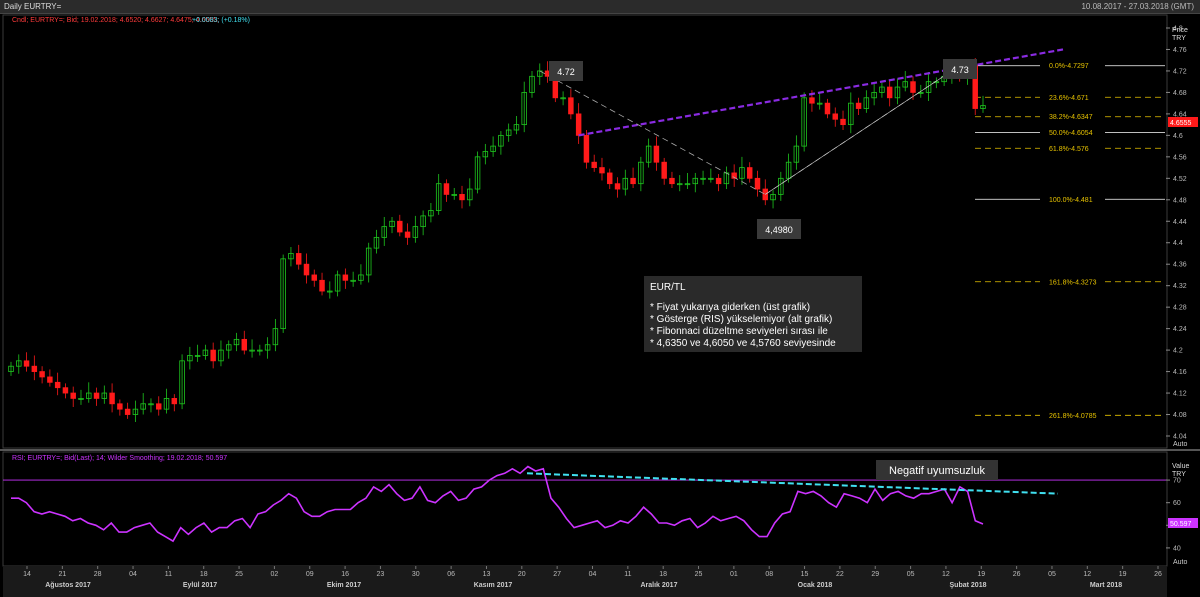 Image resolution: width=1200 pixels, height=597 pixels. What do you see at coordinates (1123, 574) in the screenshot?
I see `x-tick-label: 19` at bounding box center [1123, 574].